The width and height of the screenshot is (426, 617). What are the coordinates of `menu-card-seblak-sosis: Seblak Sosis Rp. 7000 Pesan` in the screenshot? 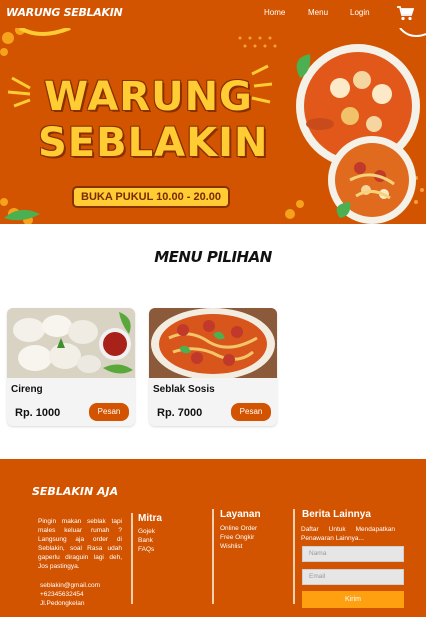 It's located at (213, 367).